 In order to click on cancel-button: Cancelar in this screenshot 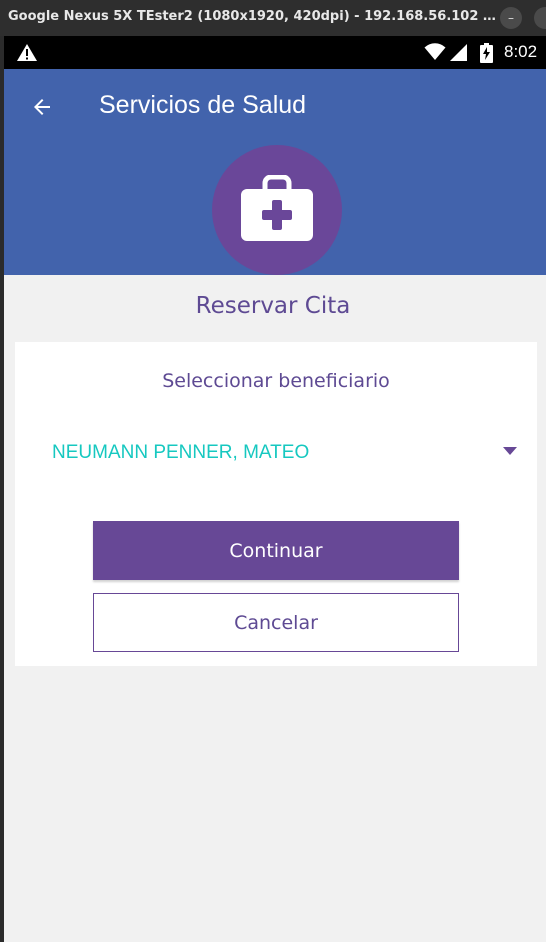, I will do `click(276, 622)`.